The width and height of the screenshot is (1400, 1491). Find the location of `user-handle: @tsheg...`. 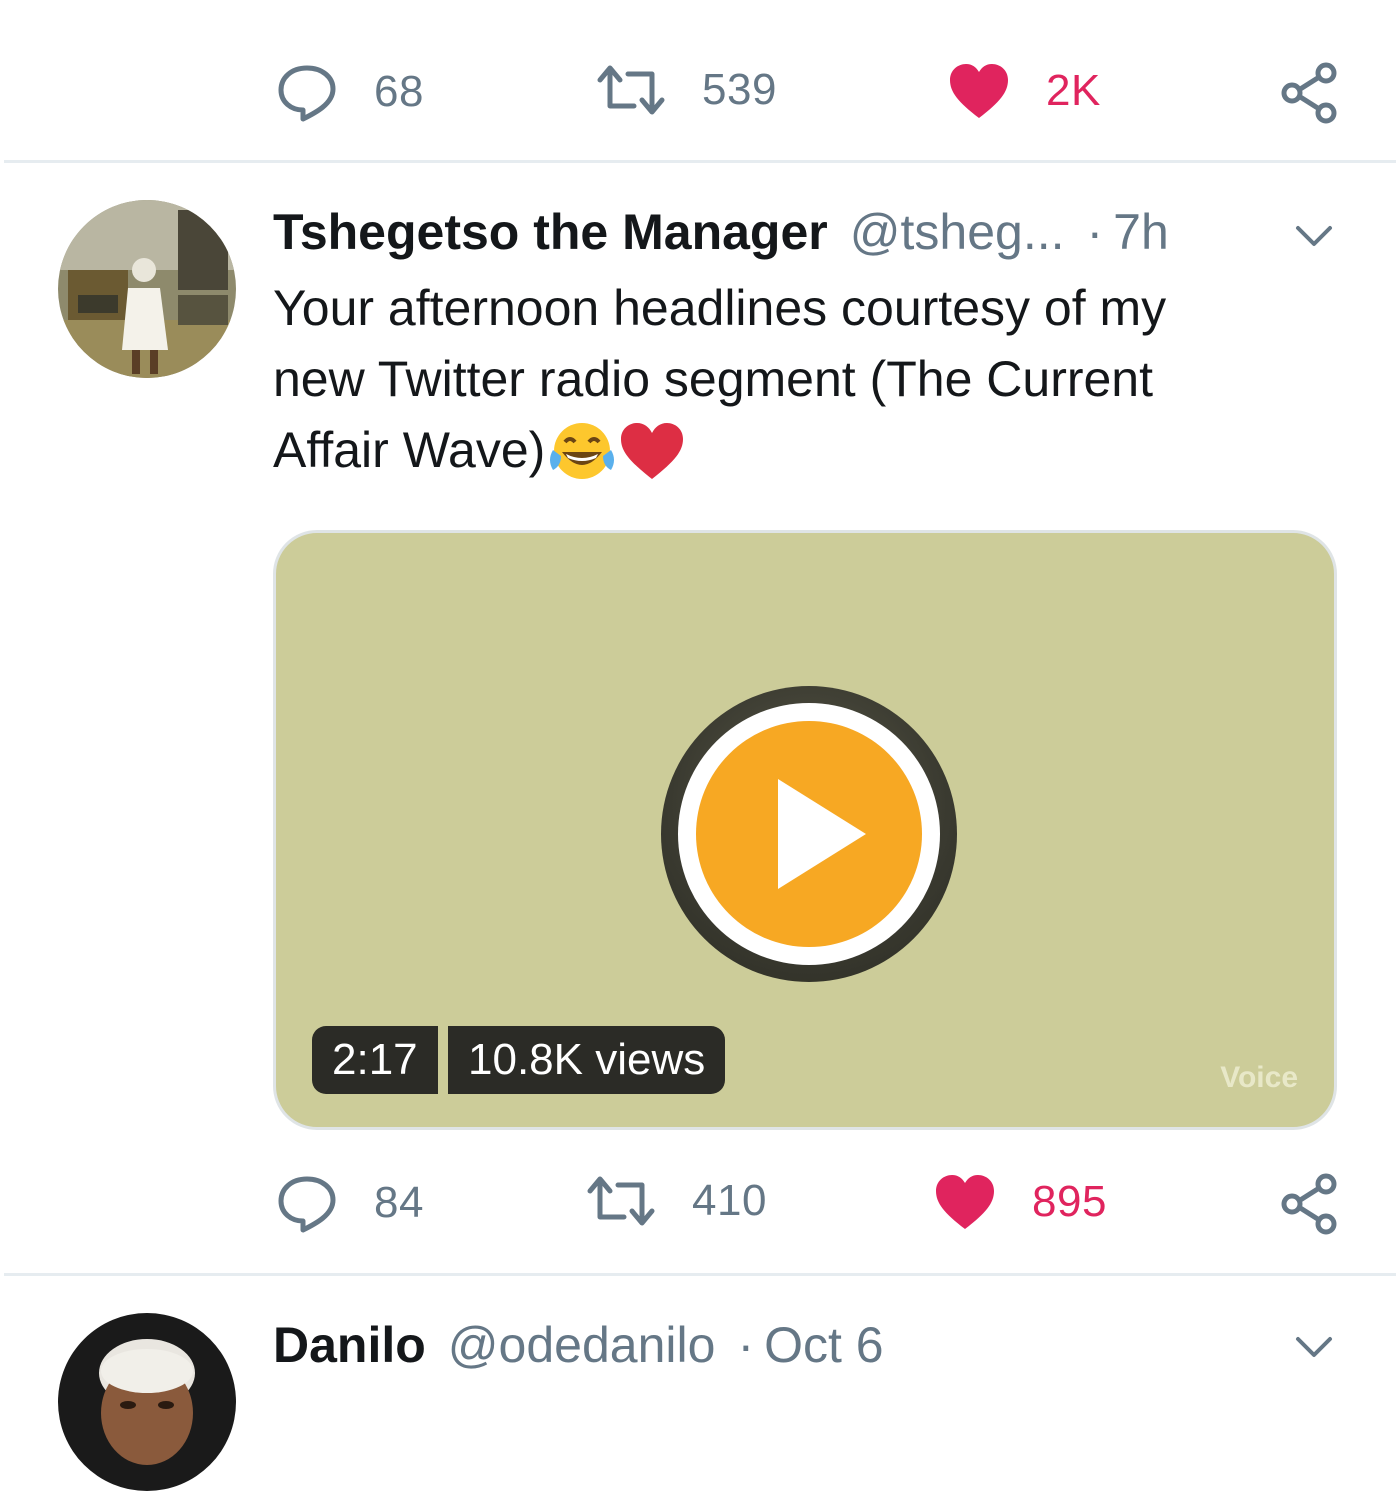

user-handle: @tsheg... is located at coordinates (957, 232).